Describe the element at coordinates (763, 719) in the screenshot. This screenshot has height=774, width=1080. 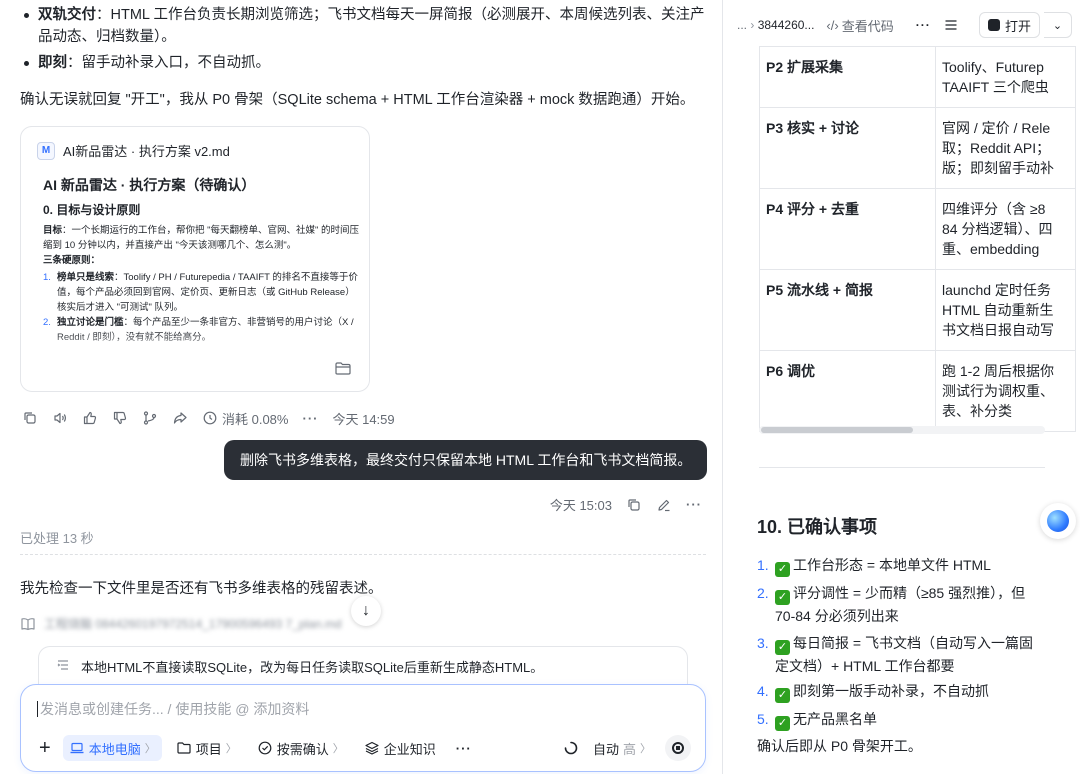
I see `confirmed-item-number: 5.` at that location.